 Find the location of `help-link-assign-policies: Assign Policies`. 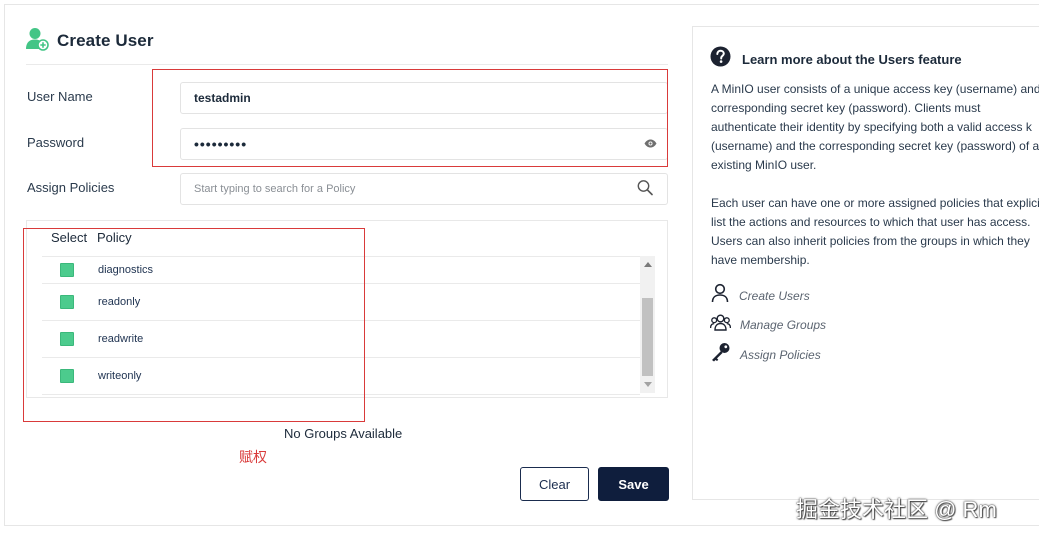

help-link-assign-policies: Assign Policies is located at coordinates (765, 354).